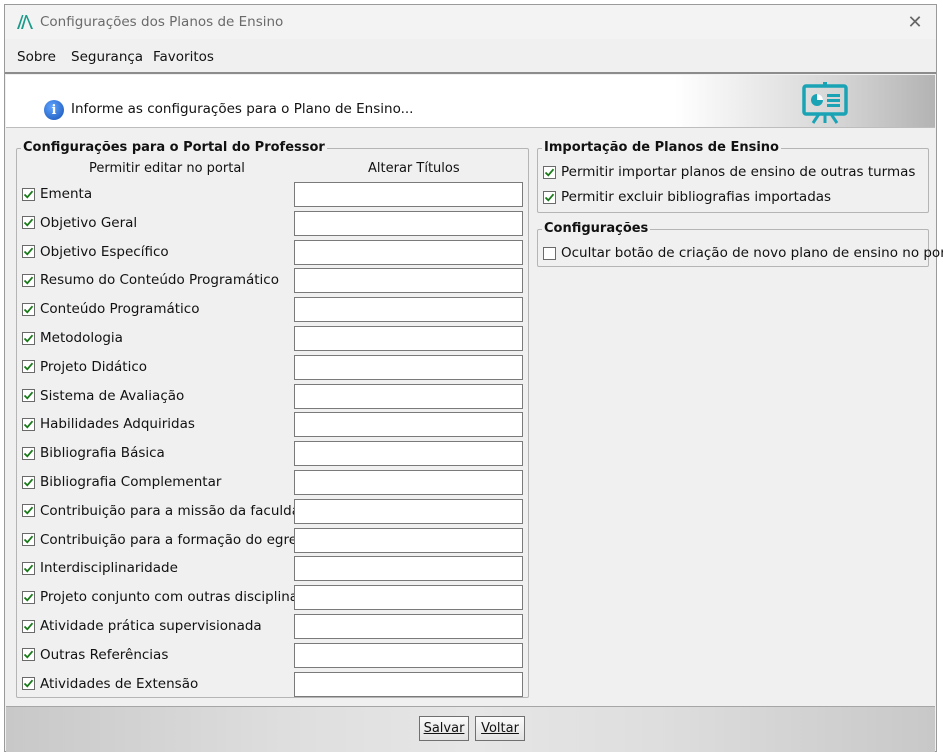  What do you see at coordinates (408, 511) in the screenshot?
I see `portal-item-11-title-input` at bounding box center [408, 511].